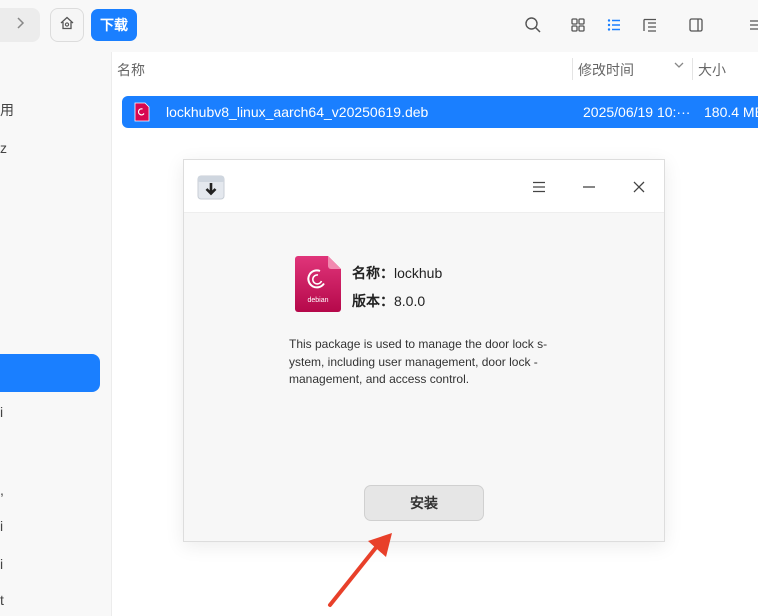  I want to click on sidebar-item-label: t, so click(2, 600).